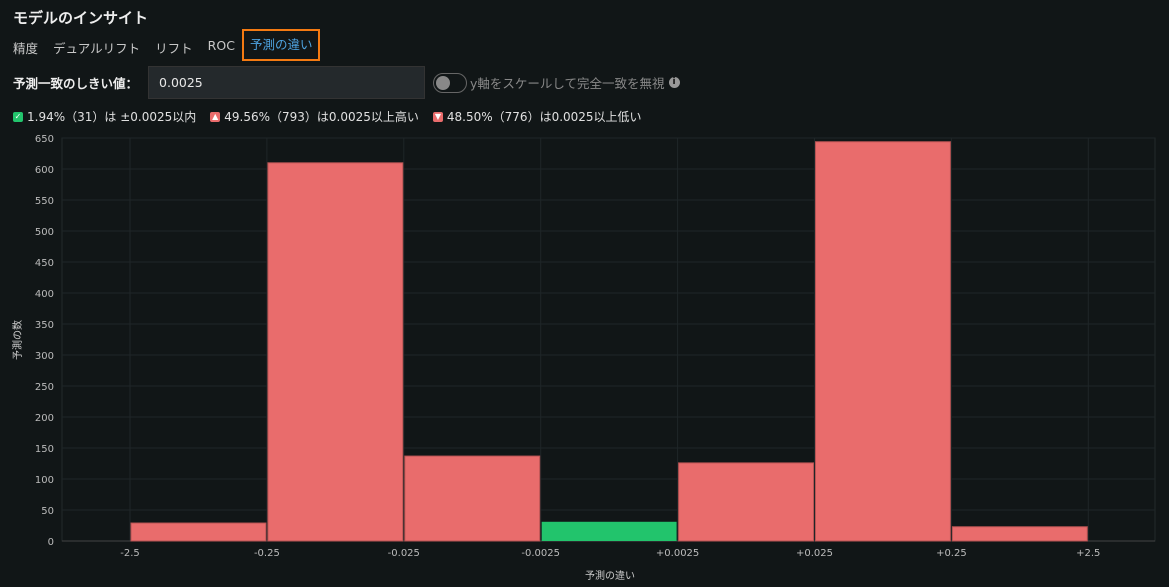  I want to click on y-tick-label: 500, so click(44, 232).